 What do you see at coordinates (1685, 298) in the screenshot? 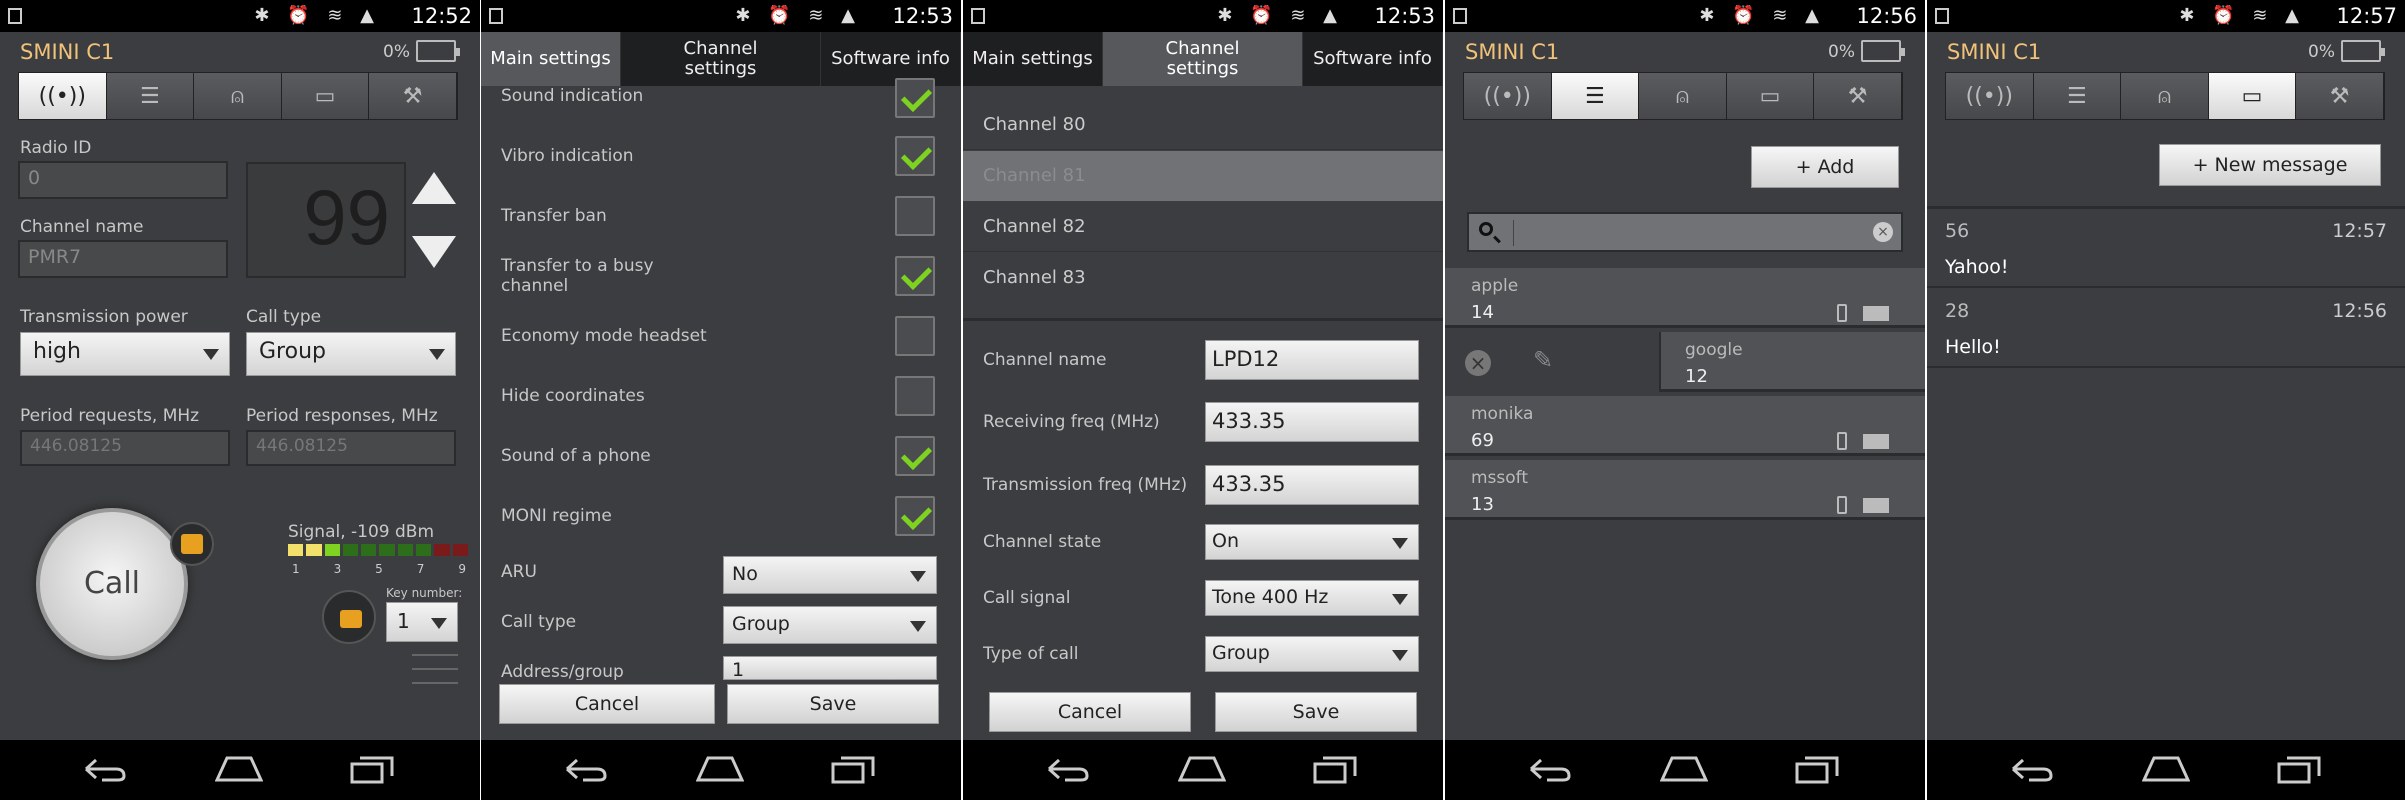
I see `contact-row: apple 14` at bounding box center [1685, 298].